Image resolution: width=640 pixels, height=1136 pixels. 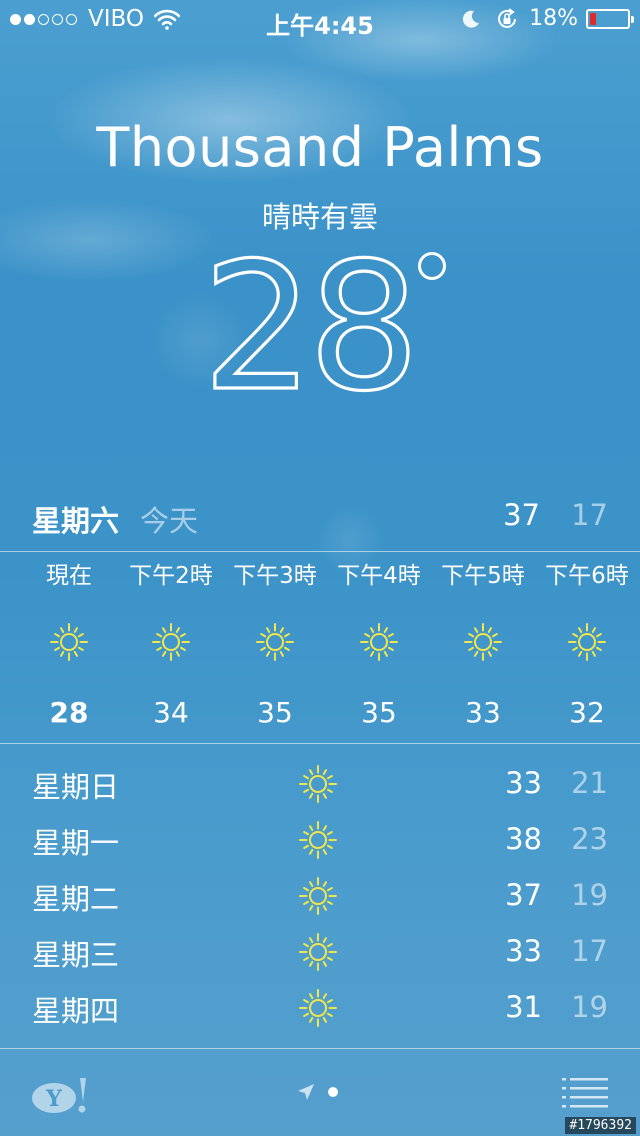 What do you see at coordinates (593, 18) in the screenshot?
I see `battery-level` at bounding box center [593, 18].